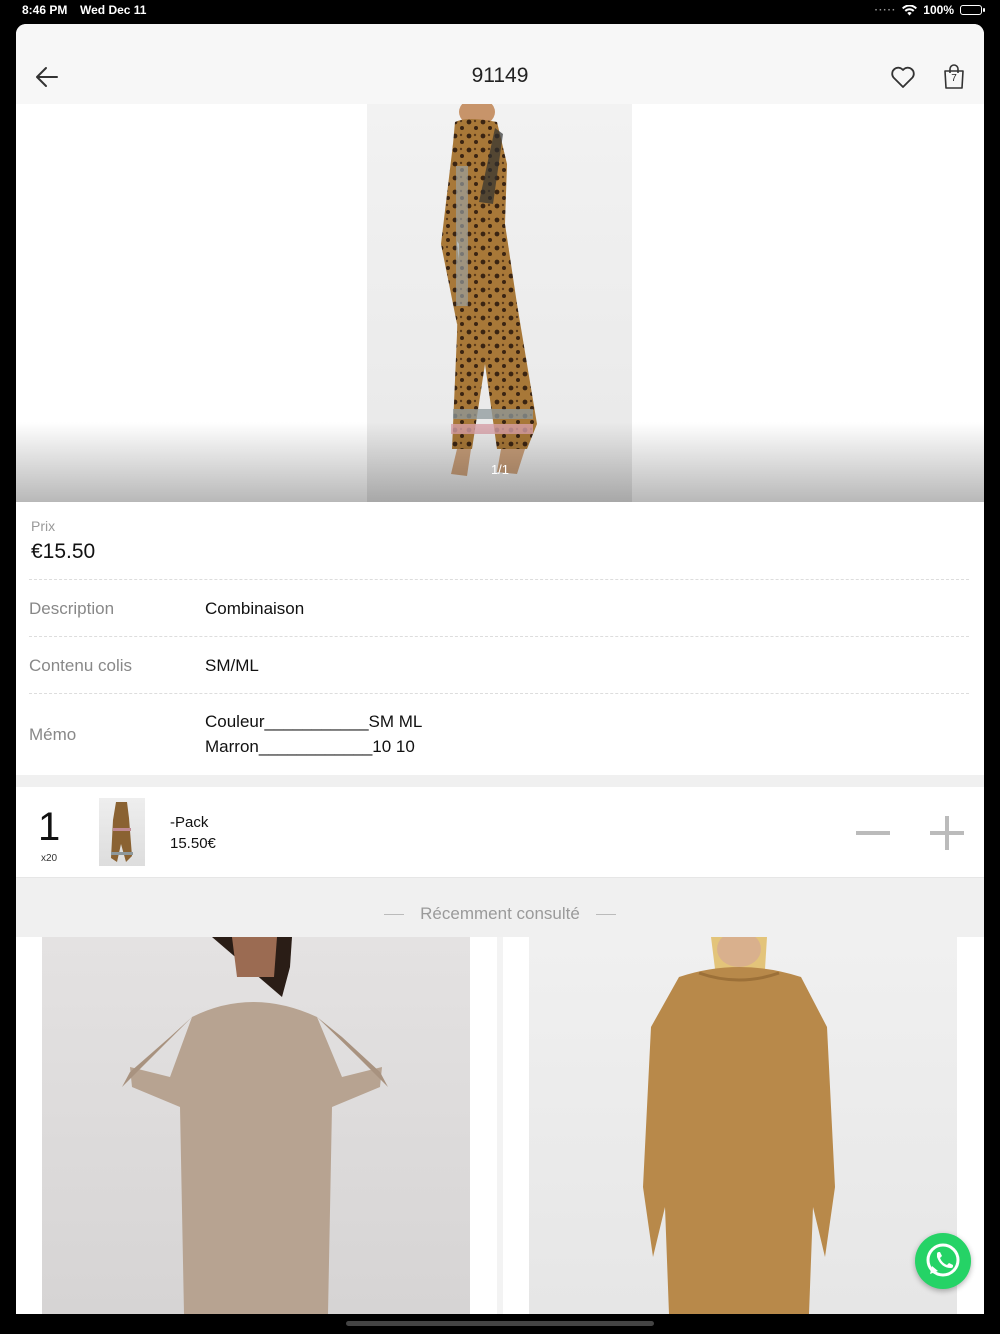 This screenshot has height=1334, width=1000. What do you see at coordinates (903, 77) in the screenshot?
I see `favorite-heart-icon` at bounding box center [903, 77].